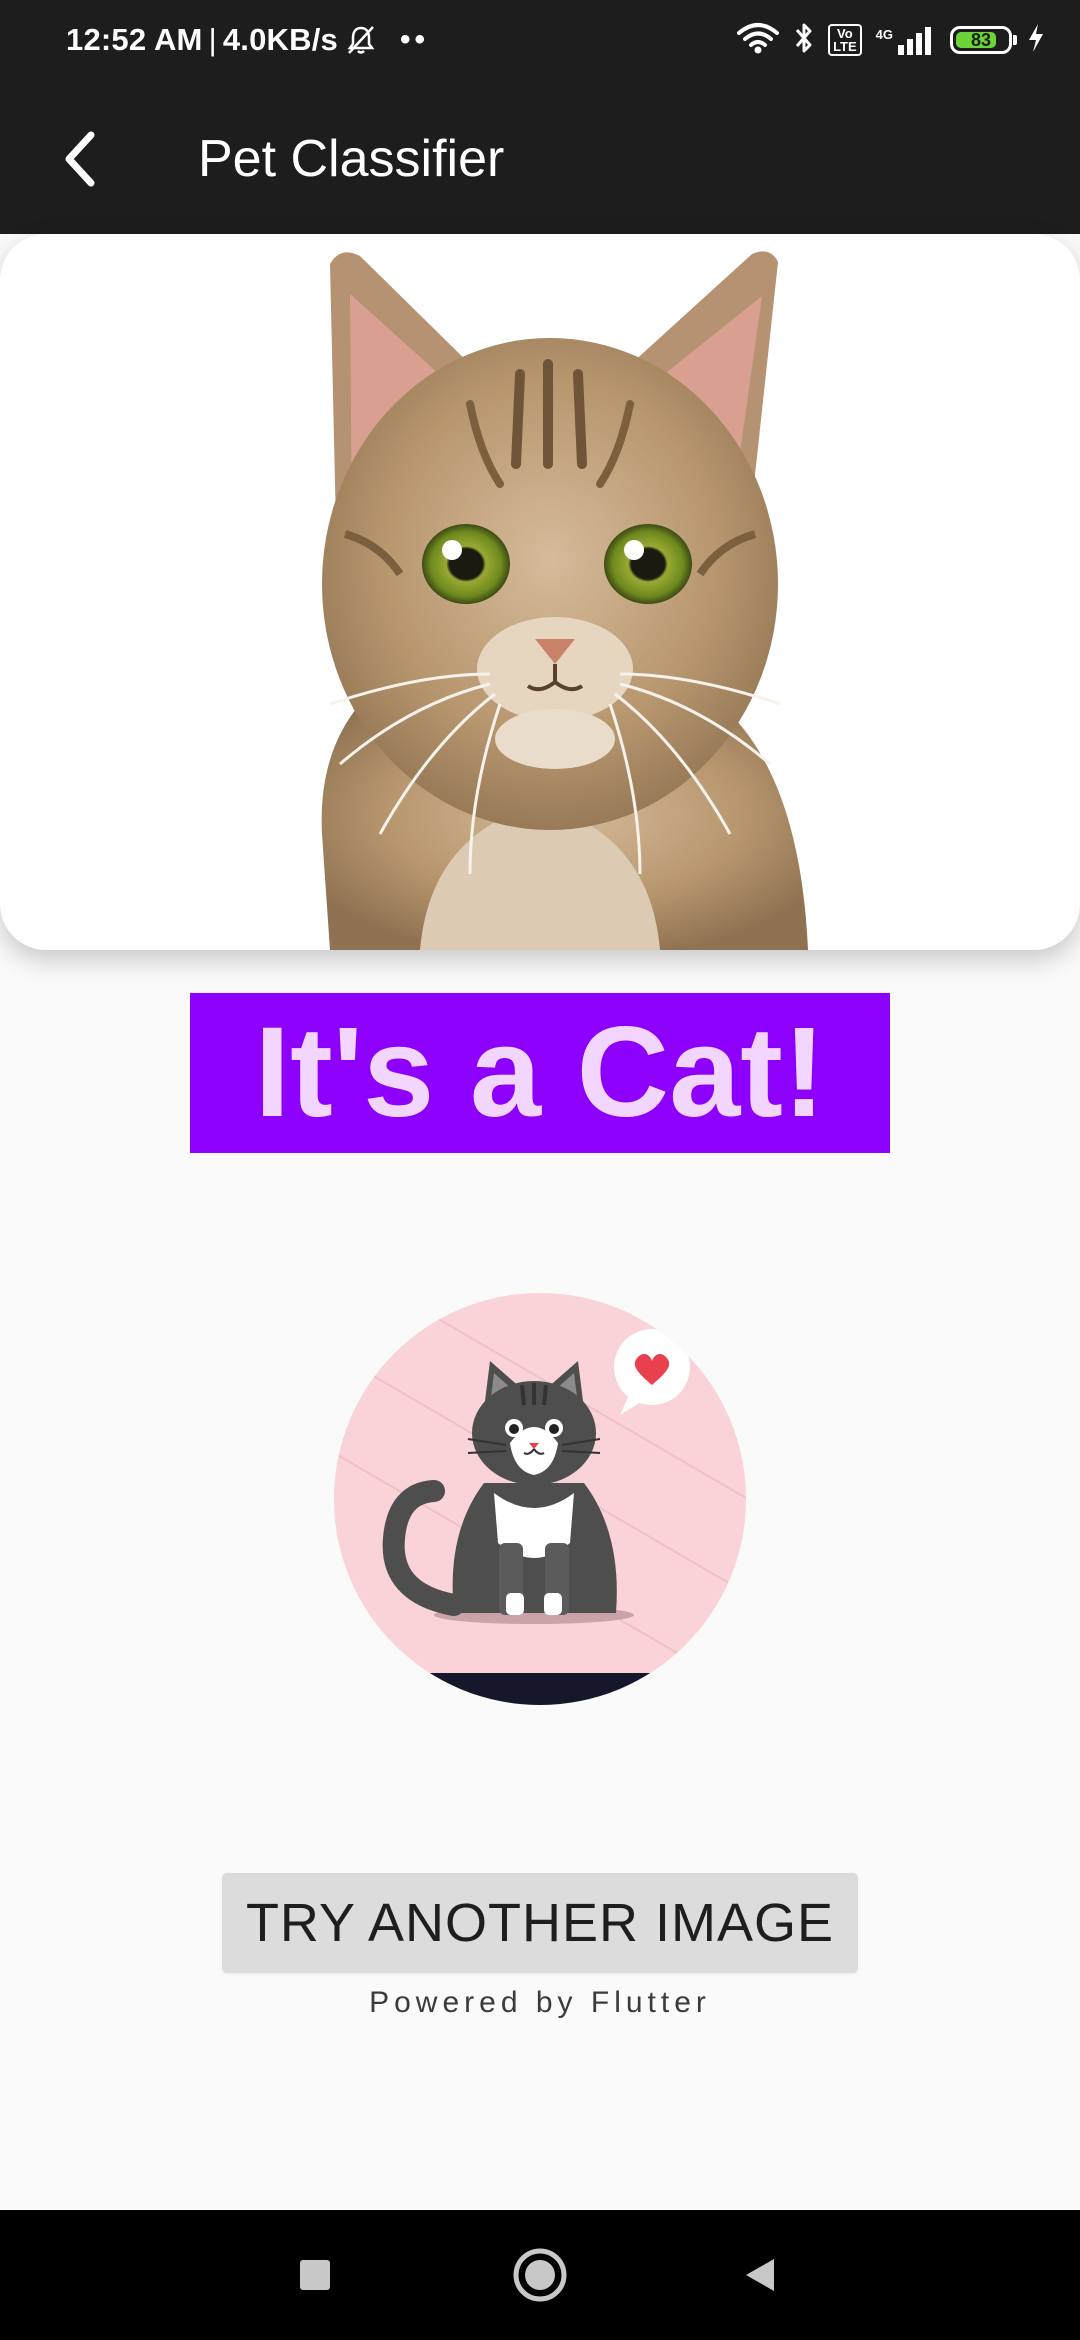 This screenshot has height=2340, width=1080. I want to click on volte-icon: Vo LTE, so click(845, 40).